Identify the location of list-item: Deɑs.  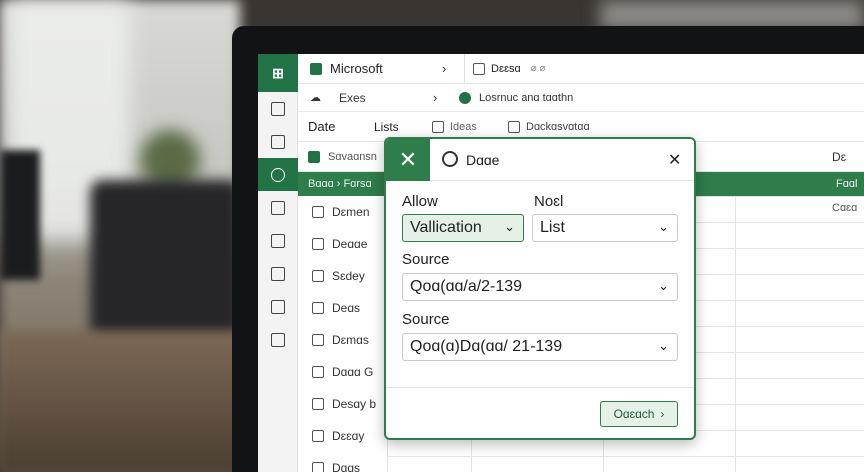
(342, 308).